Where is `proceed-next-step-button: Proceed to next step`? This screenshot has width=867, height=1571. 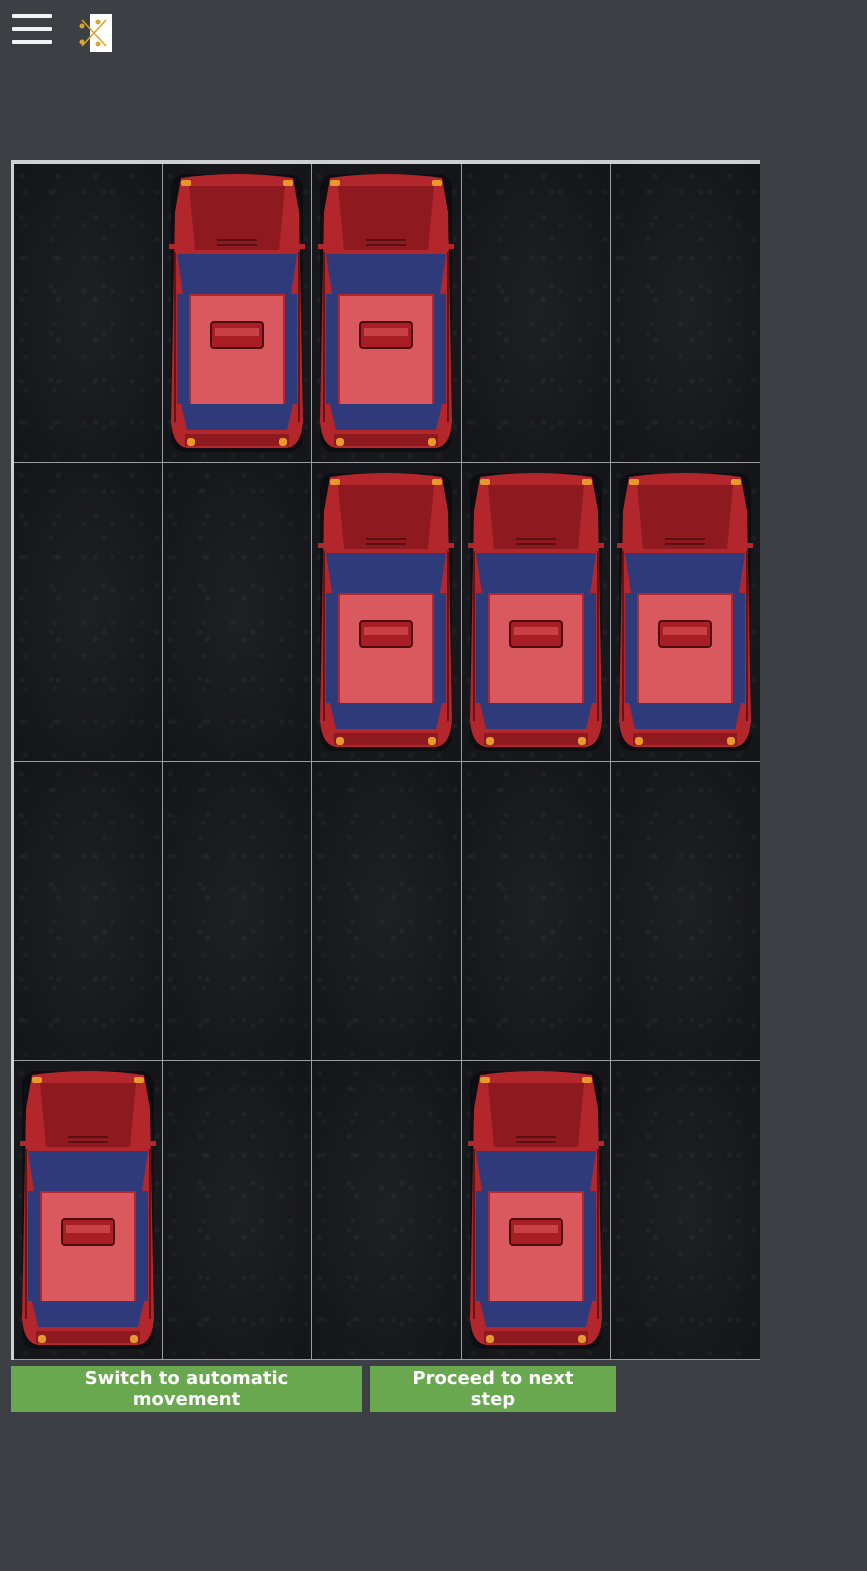 proceed-next-step-button: Proceed to next step is located at coordinates (493, 1389).